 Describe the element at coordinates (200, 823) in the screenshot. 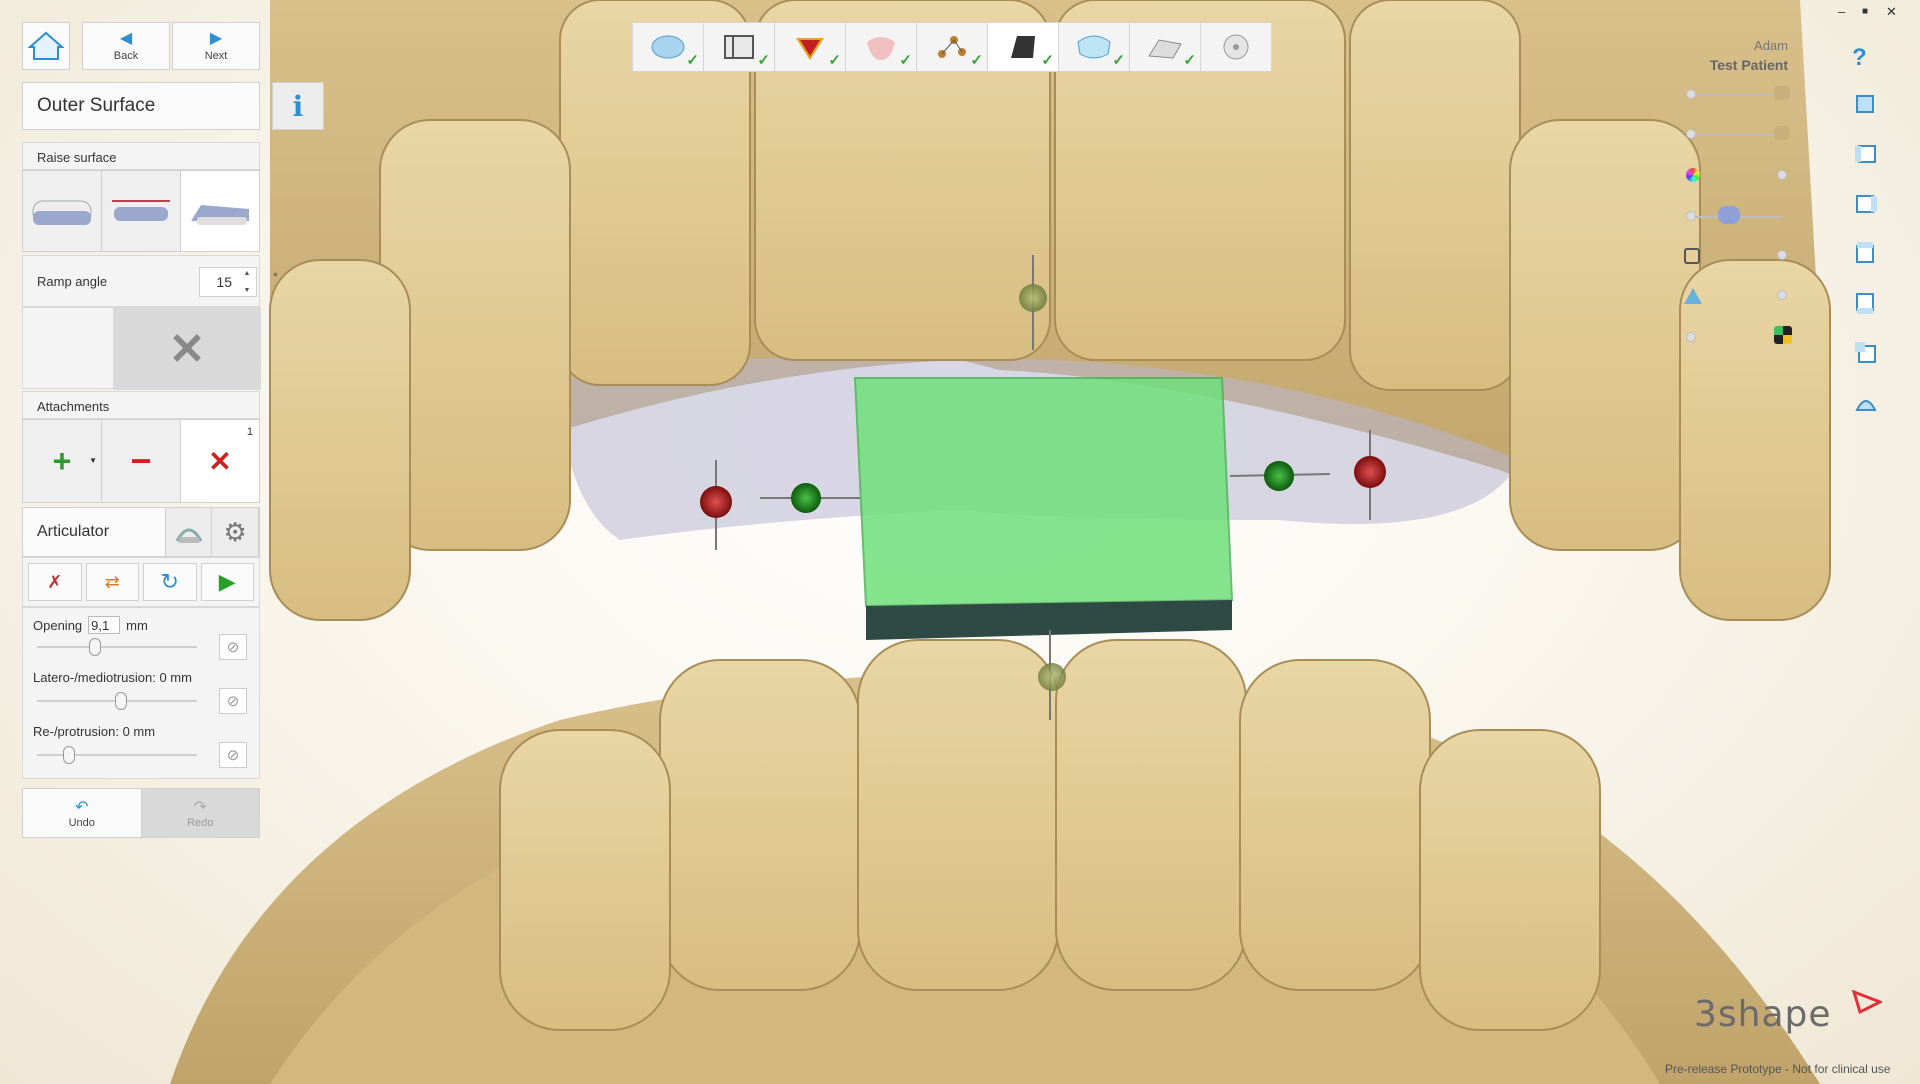

I see `redo-label: Redo` at that location.